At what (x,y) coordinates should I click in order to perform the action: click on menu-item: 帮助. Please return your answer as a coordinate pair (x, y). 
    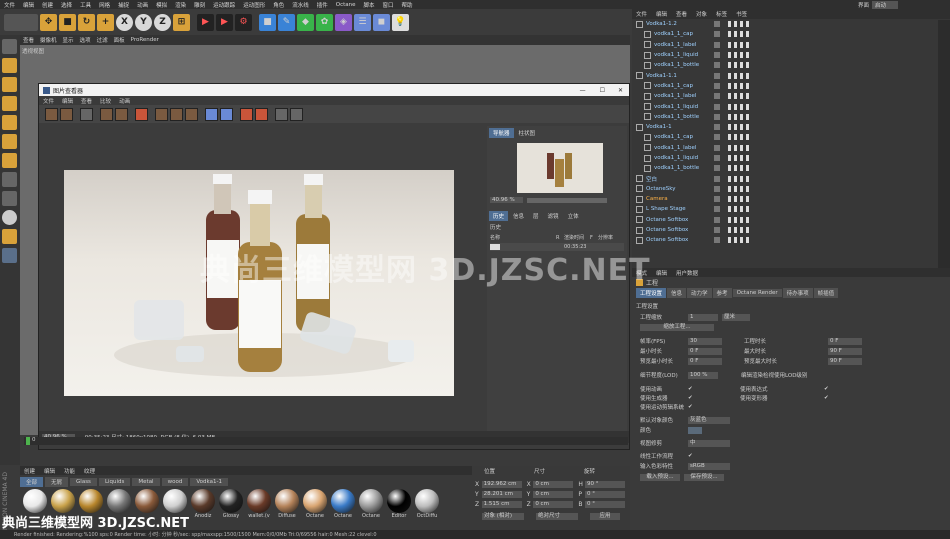
    Looking at the image, I should click on (407, 5).